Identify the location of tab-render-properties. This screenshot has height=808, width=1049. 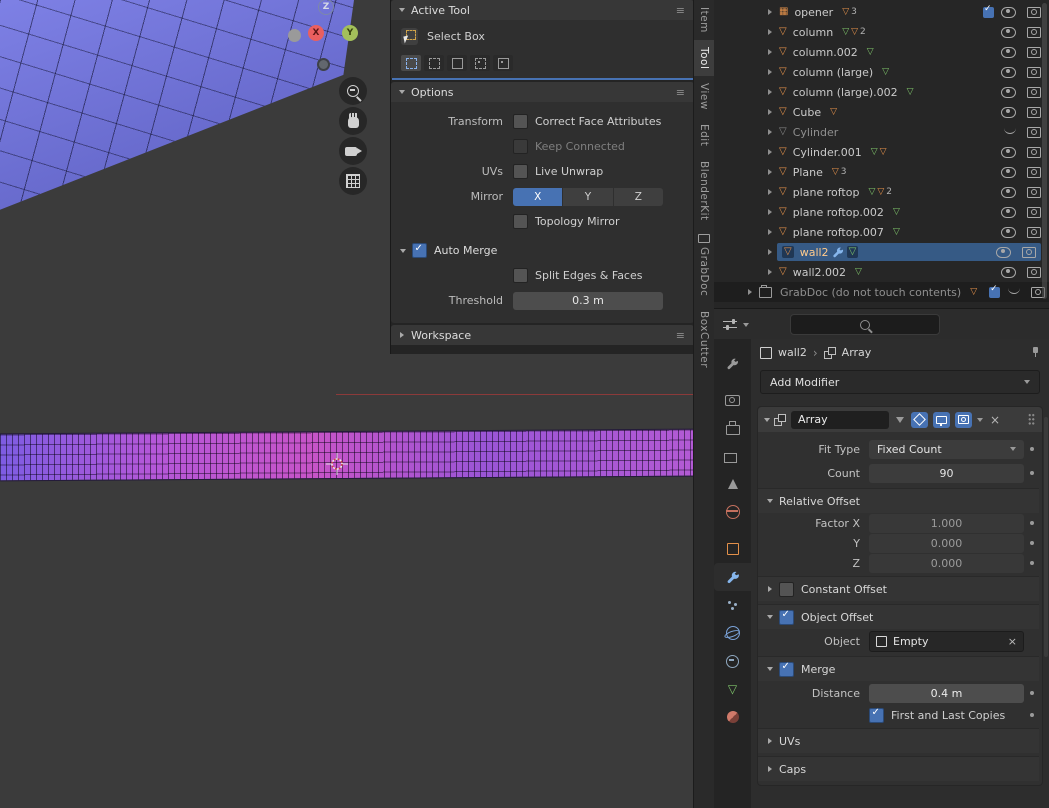
(732, 400).